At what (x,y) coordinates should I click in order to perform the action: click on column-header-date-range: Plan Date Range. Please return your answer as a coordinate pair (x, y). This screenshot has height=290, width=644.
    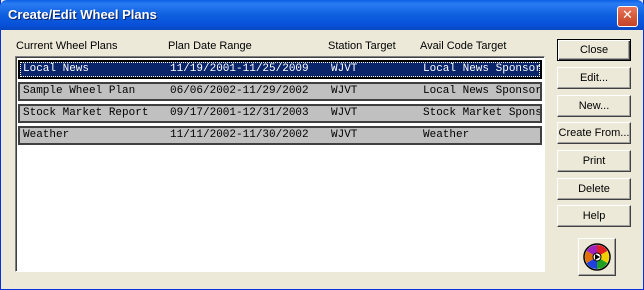
    Looking at the image, I should click on (210, 46).